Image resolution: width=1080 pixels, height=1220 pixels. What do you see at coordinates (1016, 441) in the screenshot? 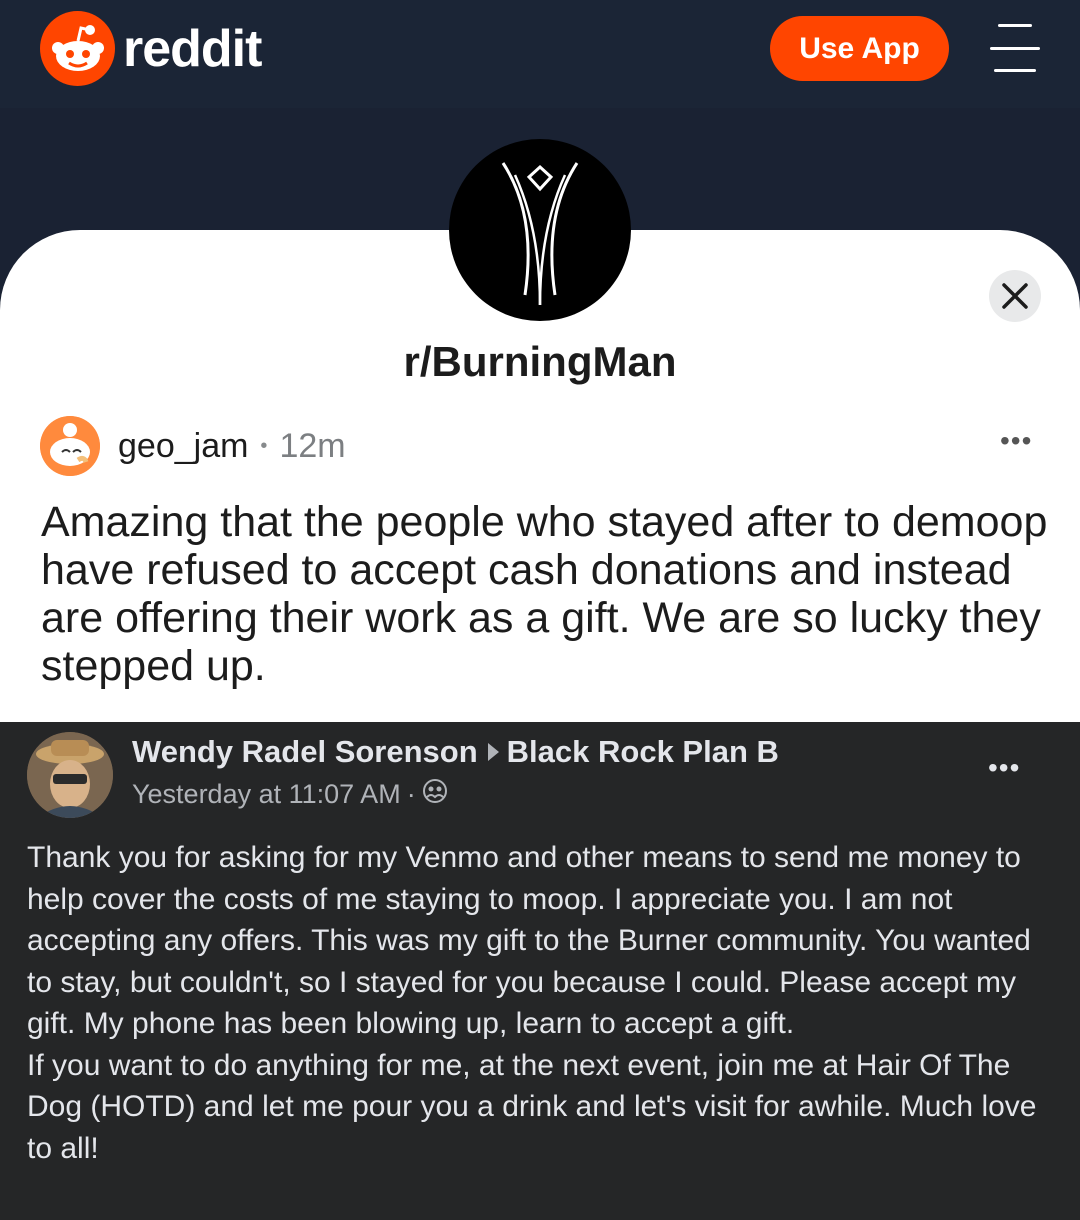
I see `post-more-options-icon: •••` at bounding box center [1016, 441].